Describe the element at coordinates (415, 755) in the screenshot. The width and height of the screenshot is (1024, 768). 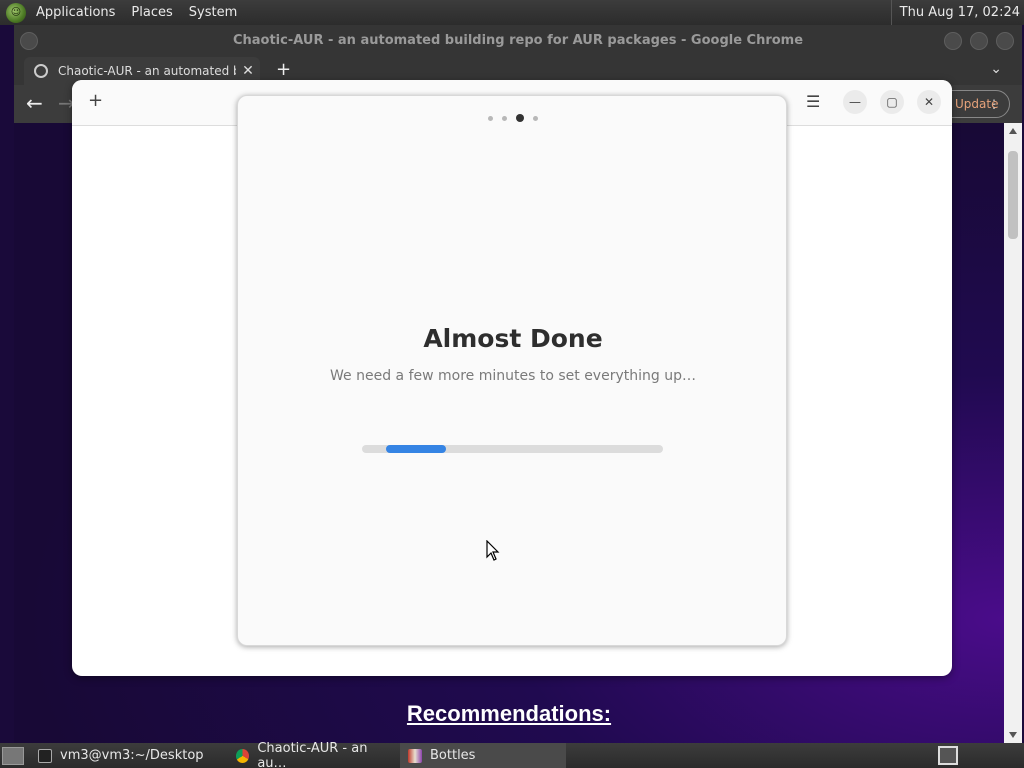
I see `bottles-icon` at that location.